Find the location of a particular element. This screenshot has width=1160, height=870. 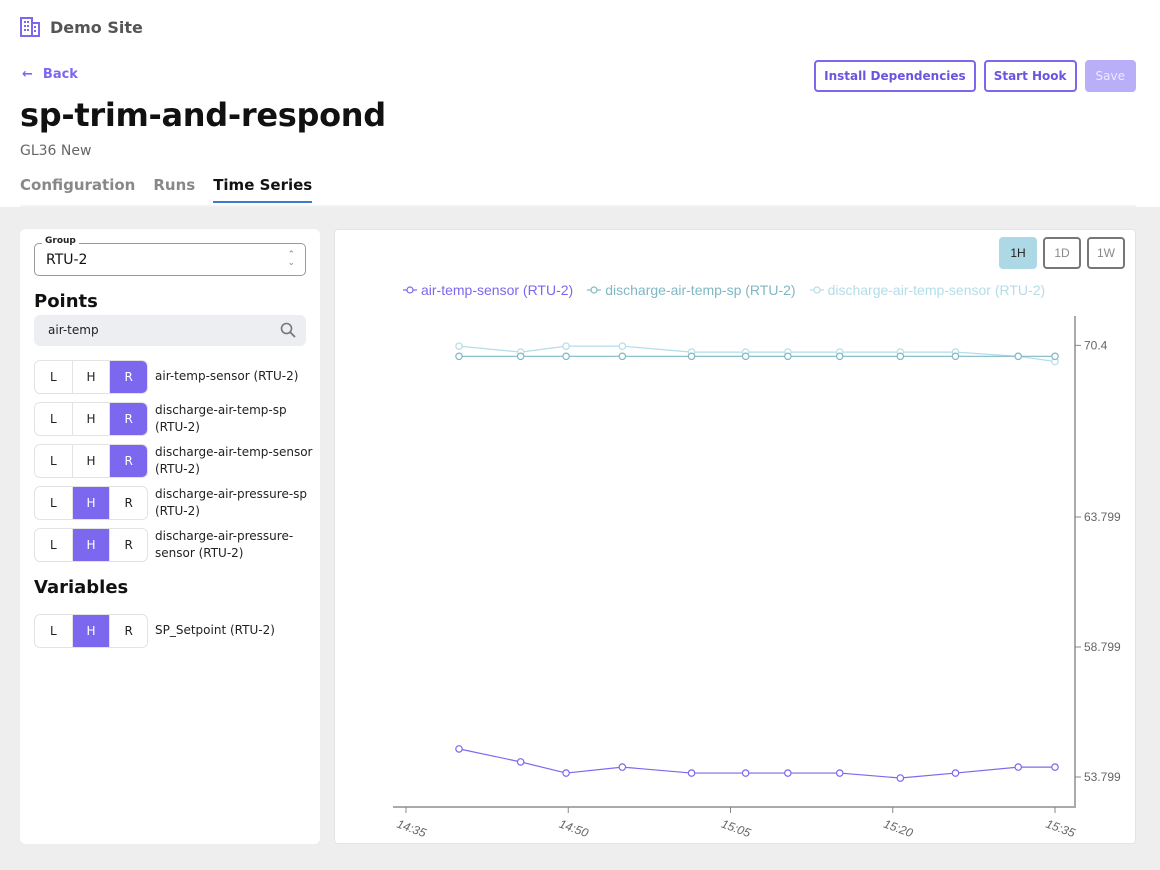

y-tick-label: 53.799 is located at coordinates (1102, 777).